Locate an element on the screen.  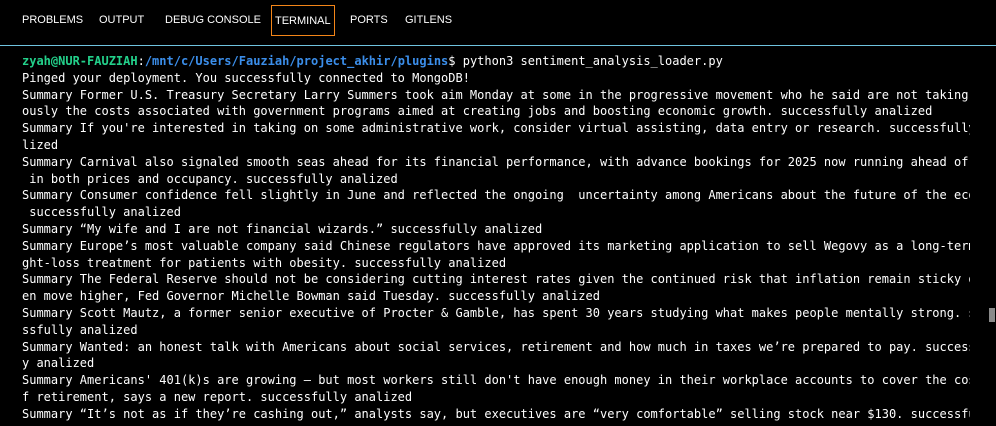
scrollbar-thumb is located at coordinates (992, 315).